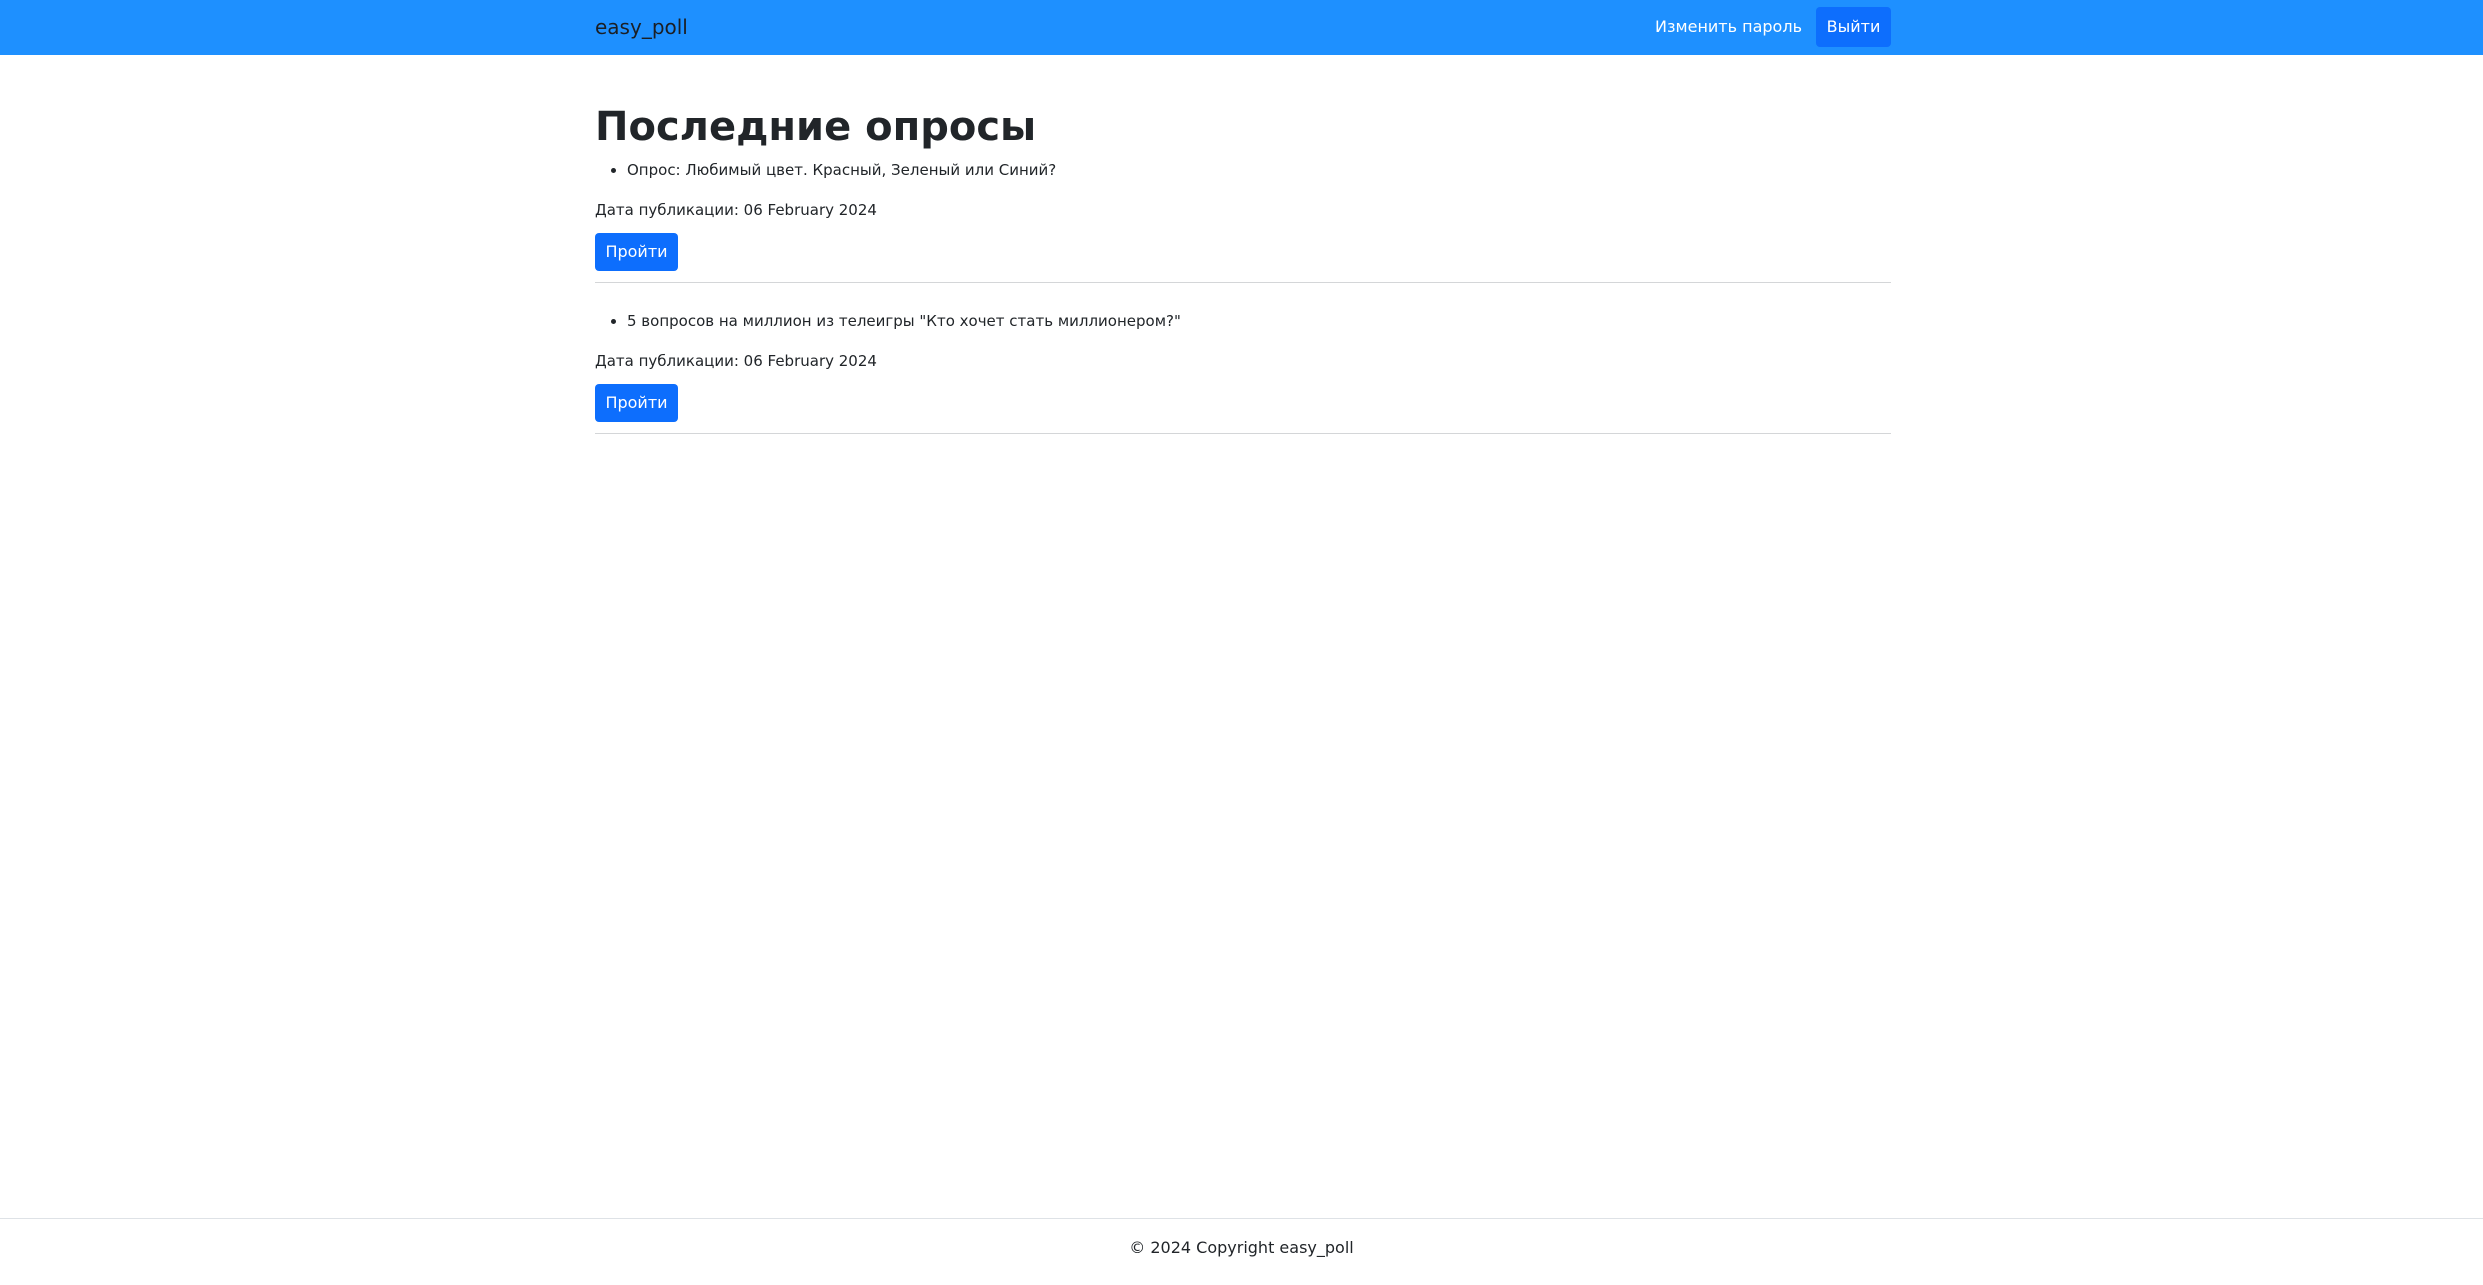 The height and width of the screenshot is (1285, 2483). Describe the element at coordinates (641, 27) in the screenshot. I see `brand-link: easy_poll` at that location.